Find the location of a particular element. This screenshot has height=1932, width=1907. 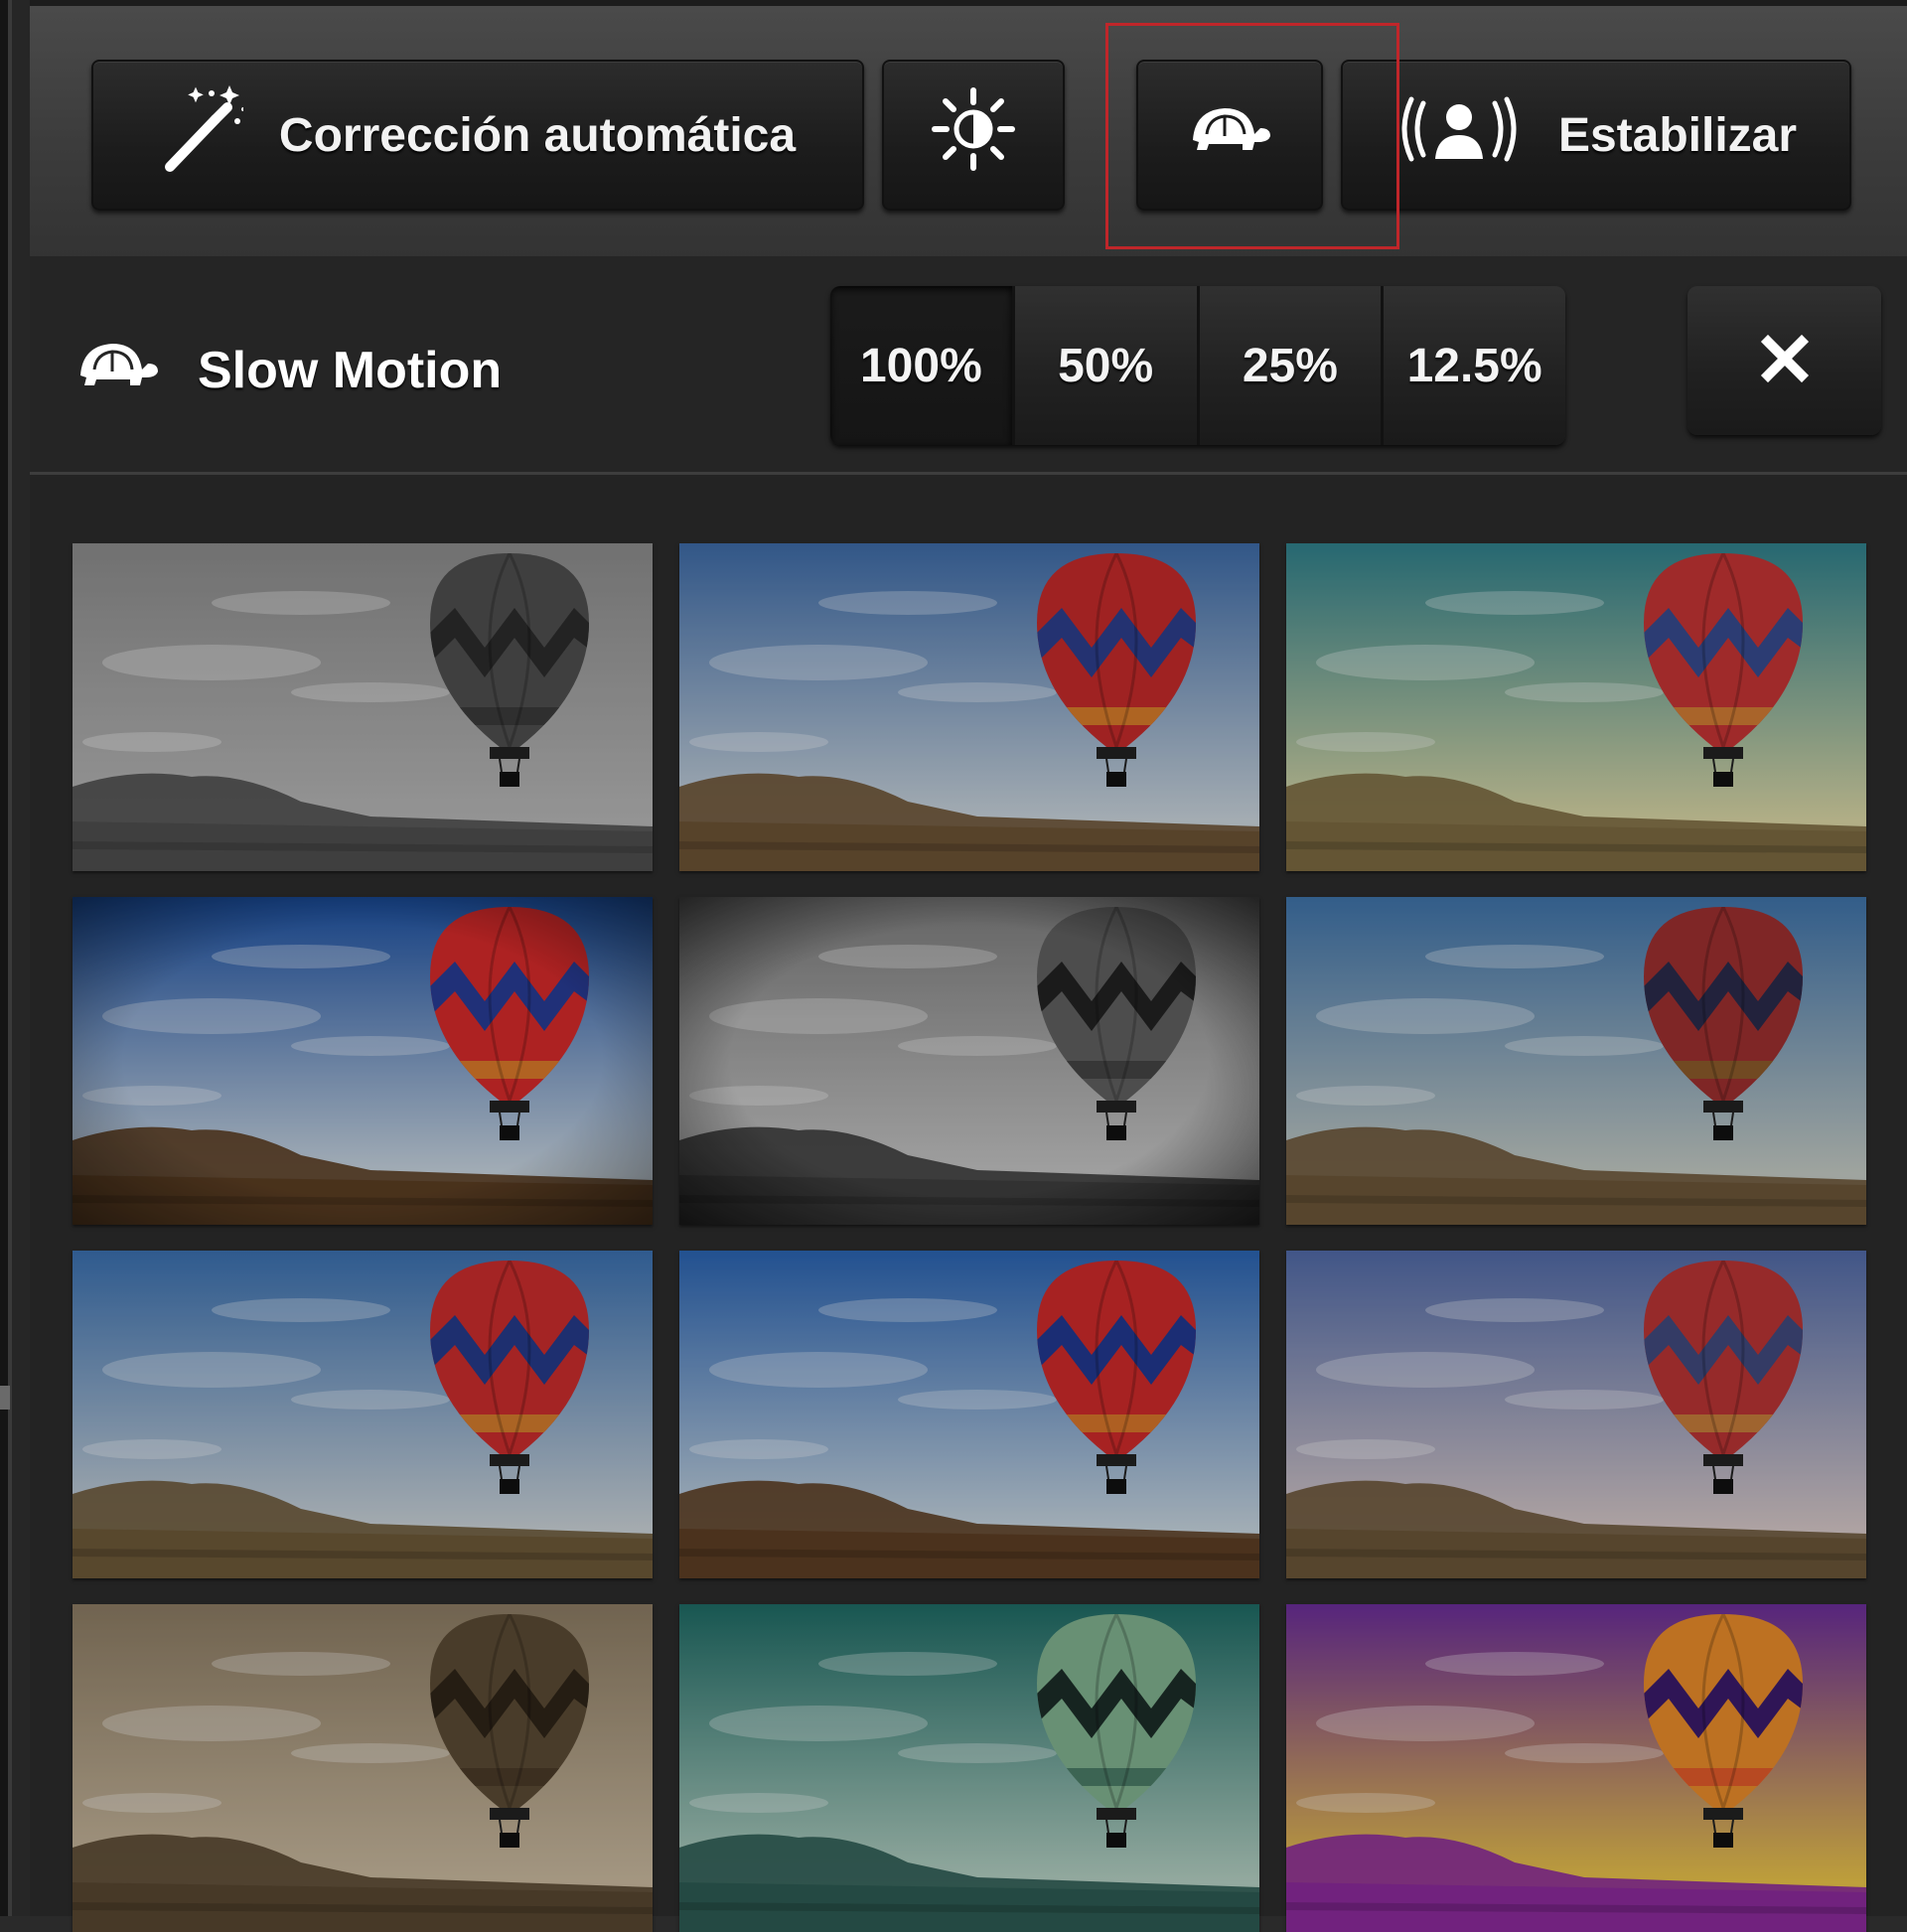

close-icon is located at coordinates (1785, 361).